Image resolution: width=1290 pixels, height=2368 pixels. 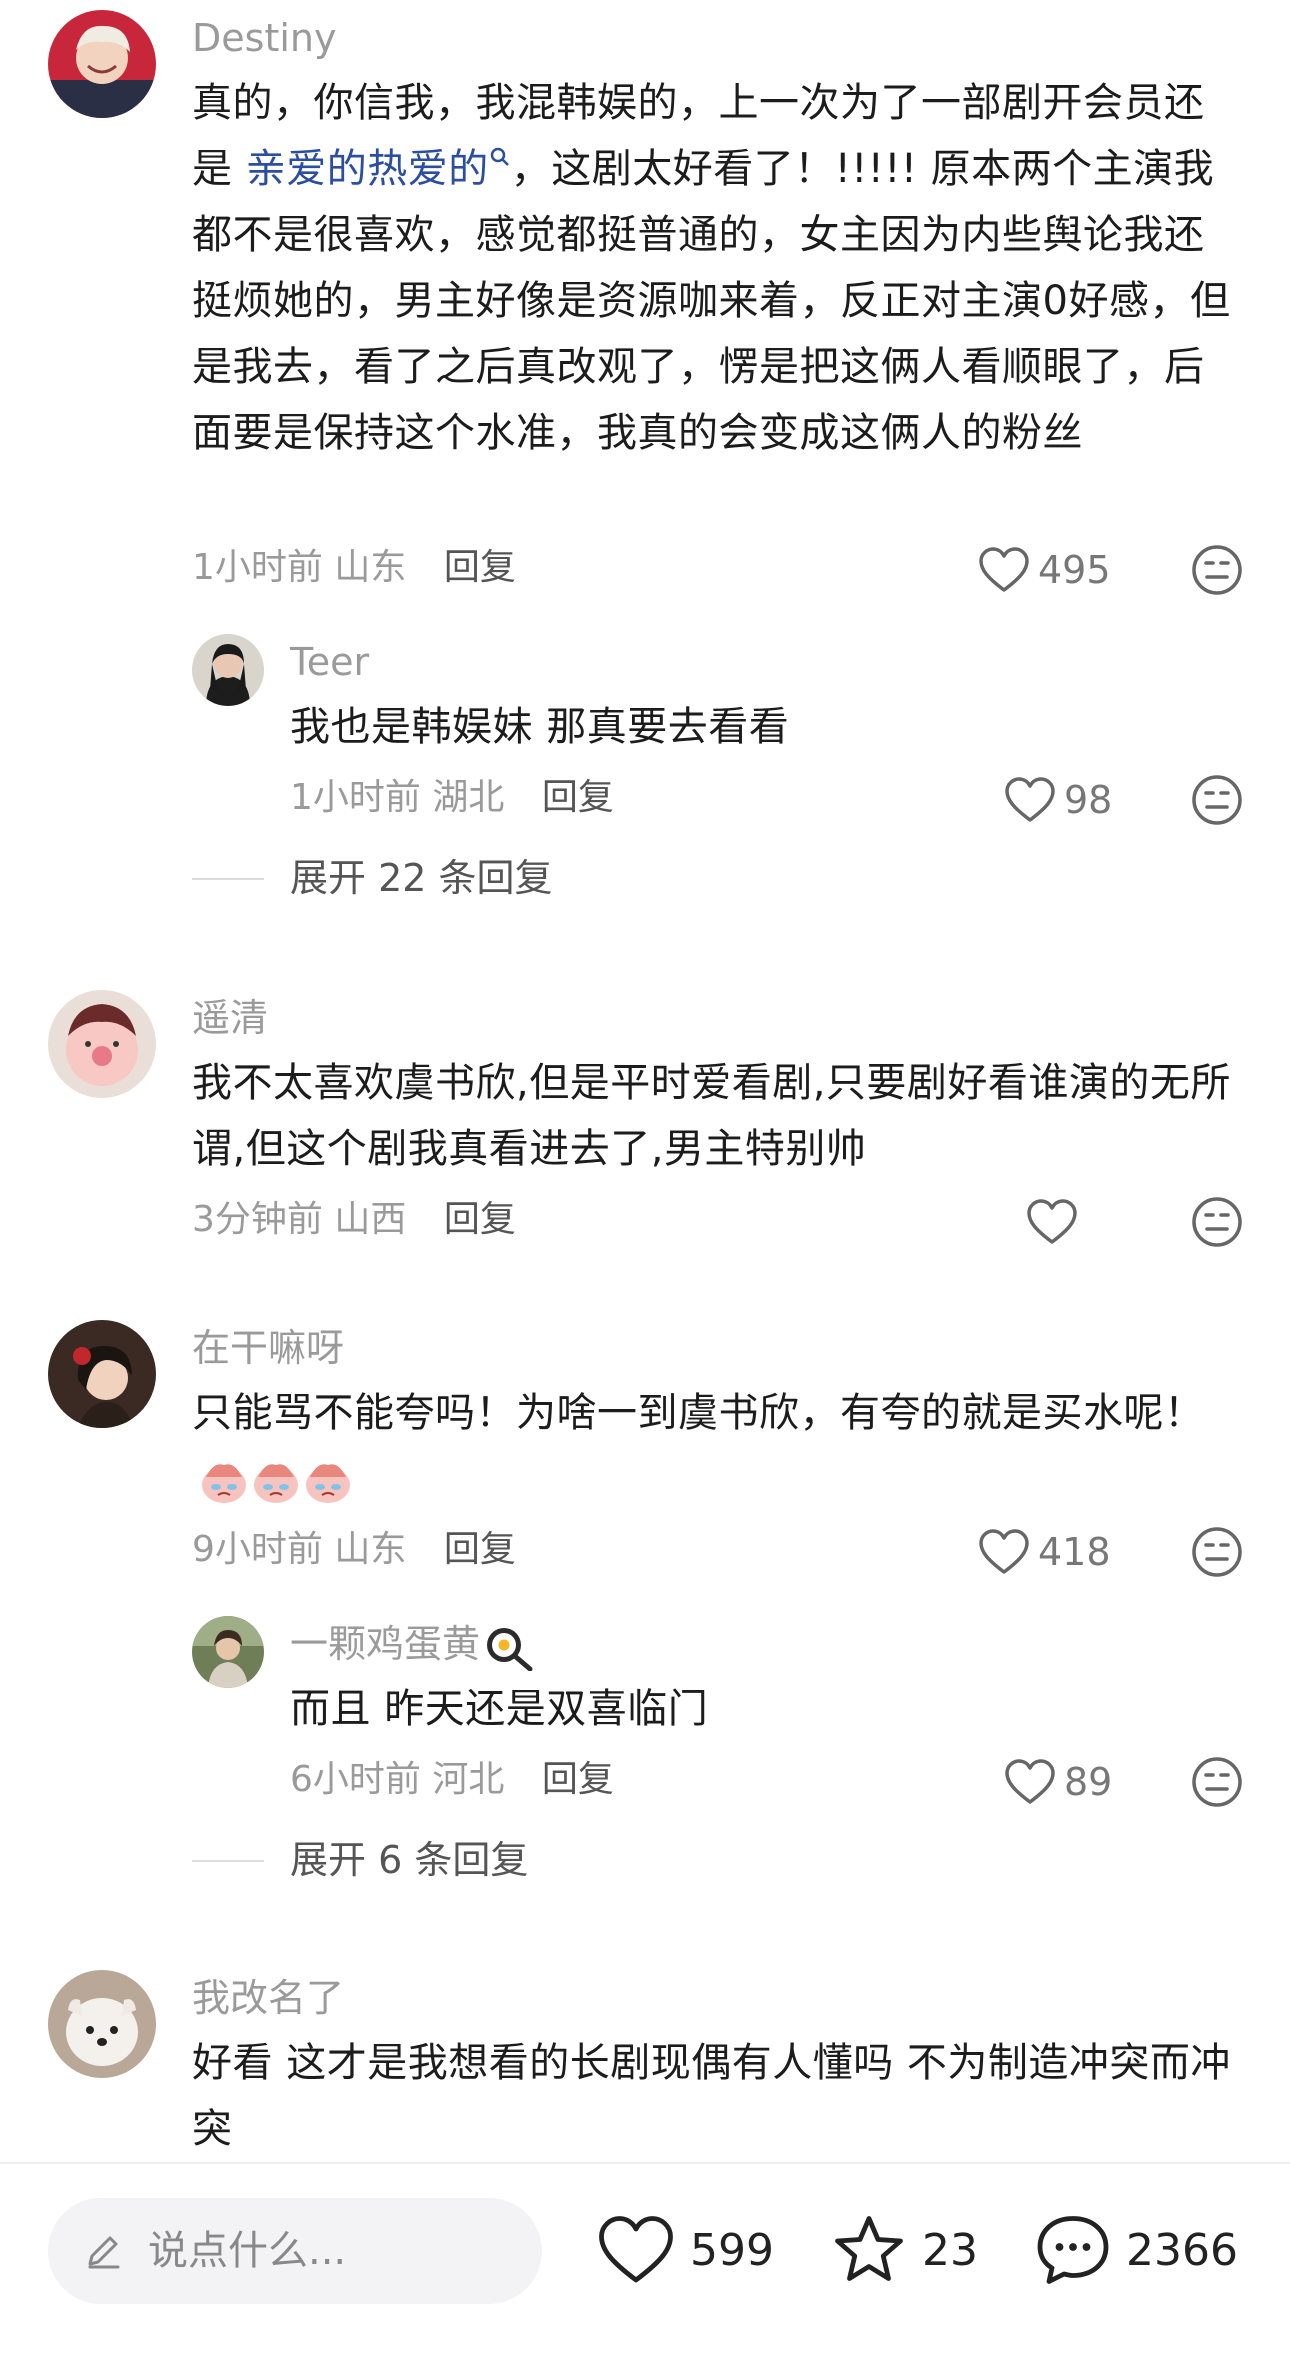 I want to click on comment-time: 3分钟前, so click(x=257, y=1219).